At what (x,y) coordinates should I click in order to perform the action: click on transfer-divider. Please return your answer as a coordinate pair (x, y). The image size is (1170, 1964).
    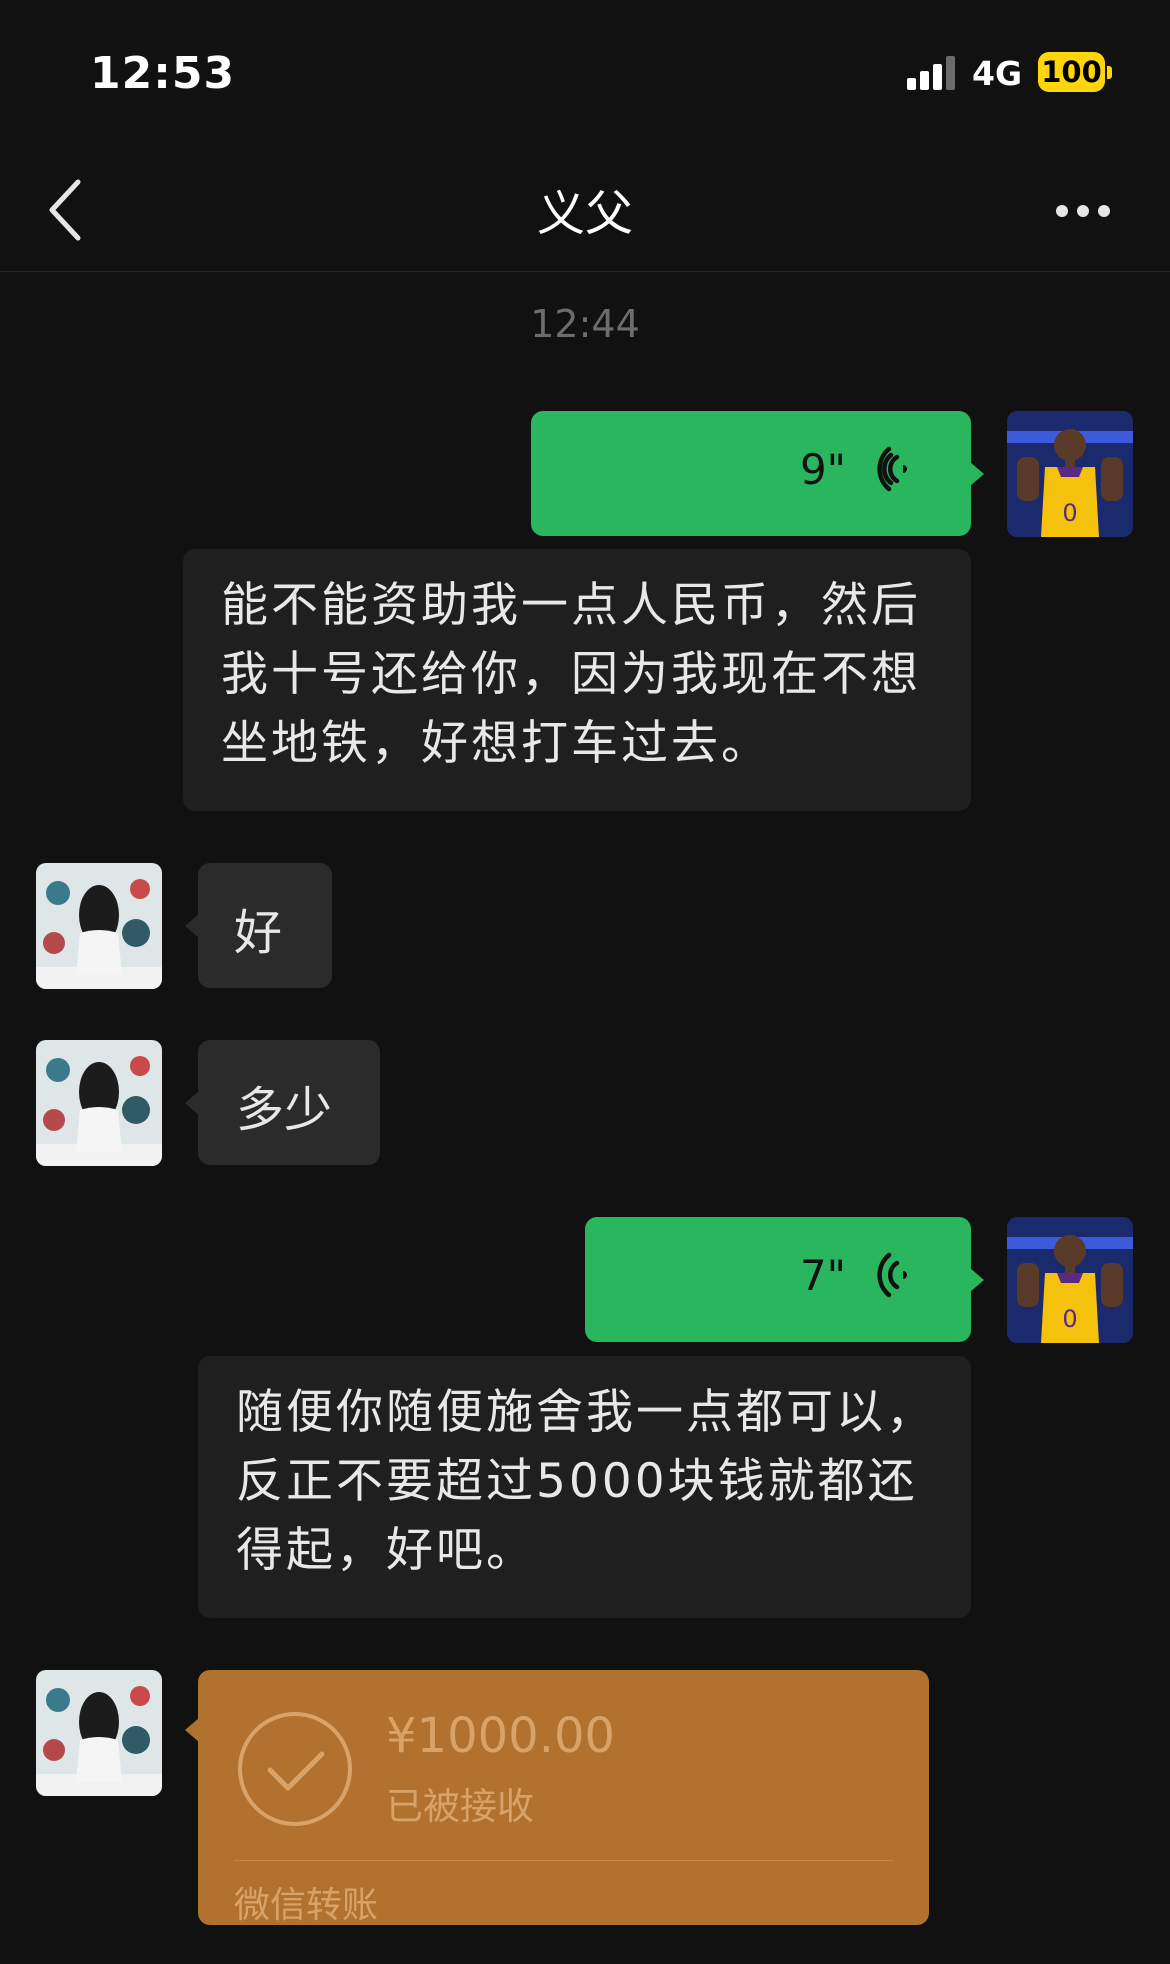
    Looking at the image, I should click on (563, 1860).